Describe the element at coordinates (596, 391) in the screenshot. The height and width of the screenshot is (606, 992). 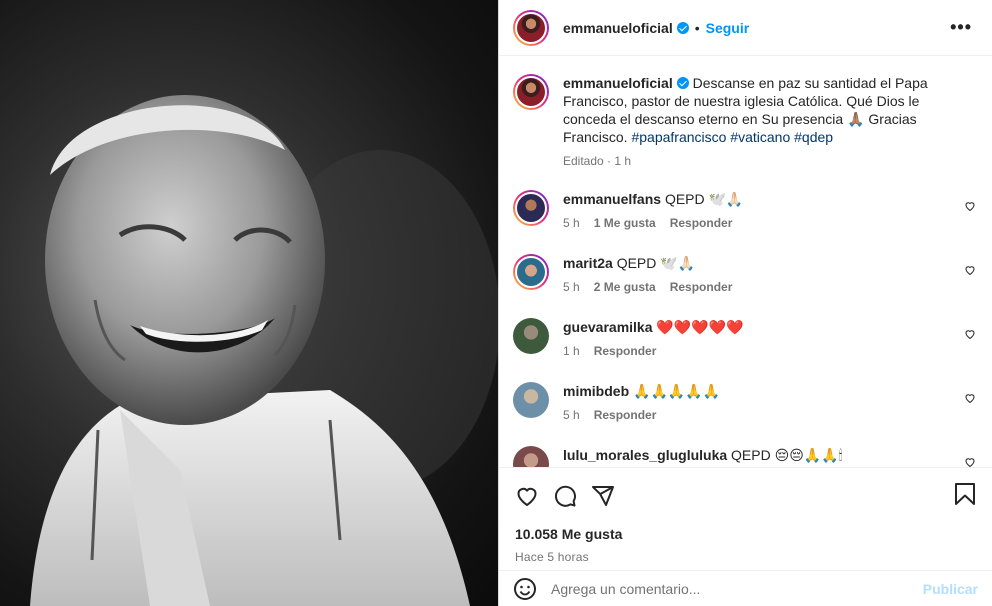
I see `comment-username: mimibdeb` at that location.